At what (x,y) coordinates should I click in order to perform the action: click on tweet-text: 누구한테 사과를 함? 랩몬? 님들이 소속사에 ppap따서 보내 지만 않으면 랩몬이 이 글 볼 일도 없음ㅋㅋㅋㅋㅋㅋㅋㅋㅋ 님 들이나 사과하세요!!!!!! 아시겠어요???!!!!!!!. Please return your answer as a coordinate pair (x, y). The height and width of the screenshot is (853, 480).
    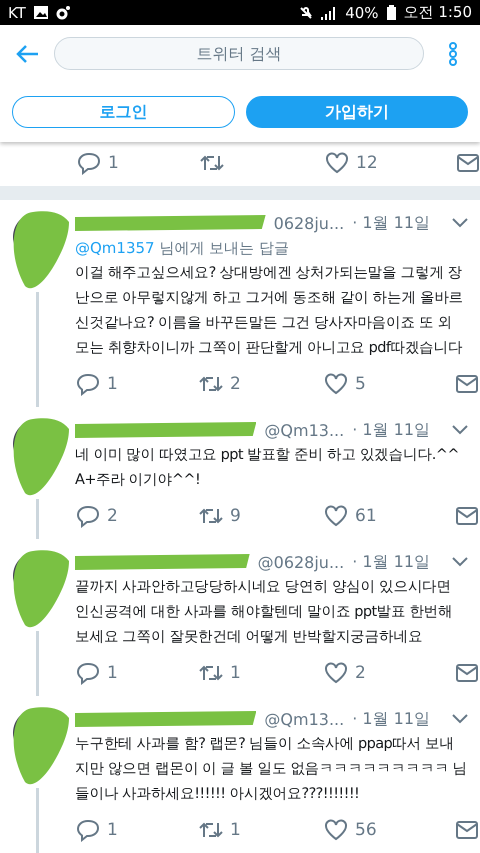
    Looking at the image, I should click on (271, 769).